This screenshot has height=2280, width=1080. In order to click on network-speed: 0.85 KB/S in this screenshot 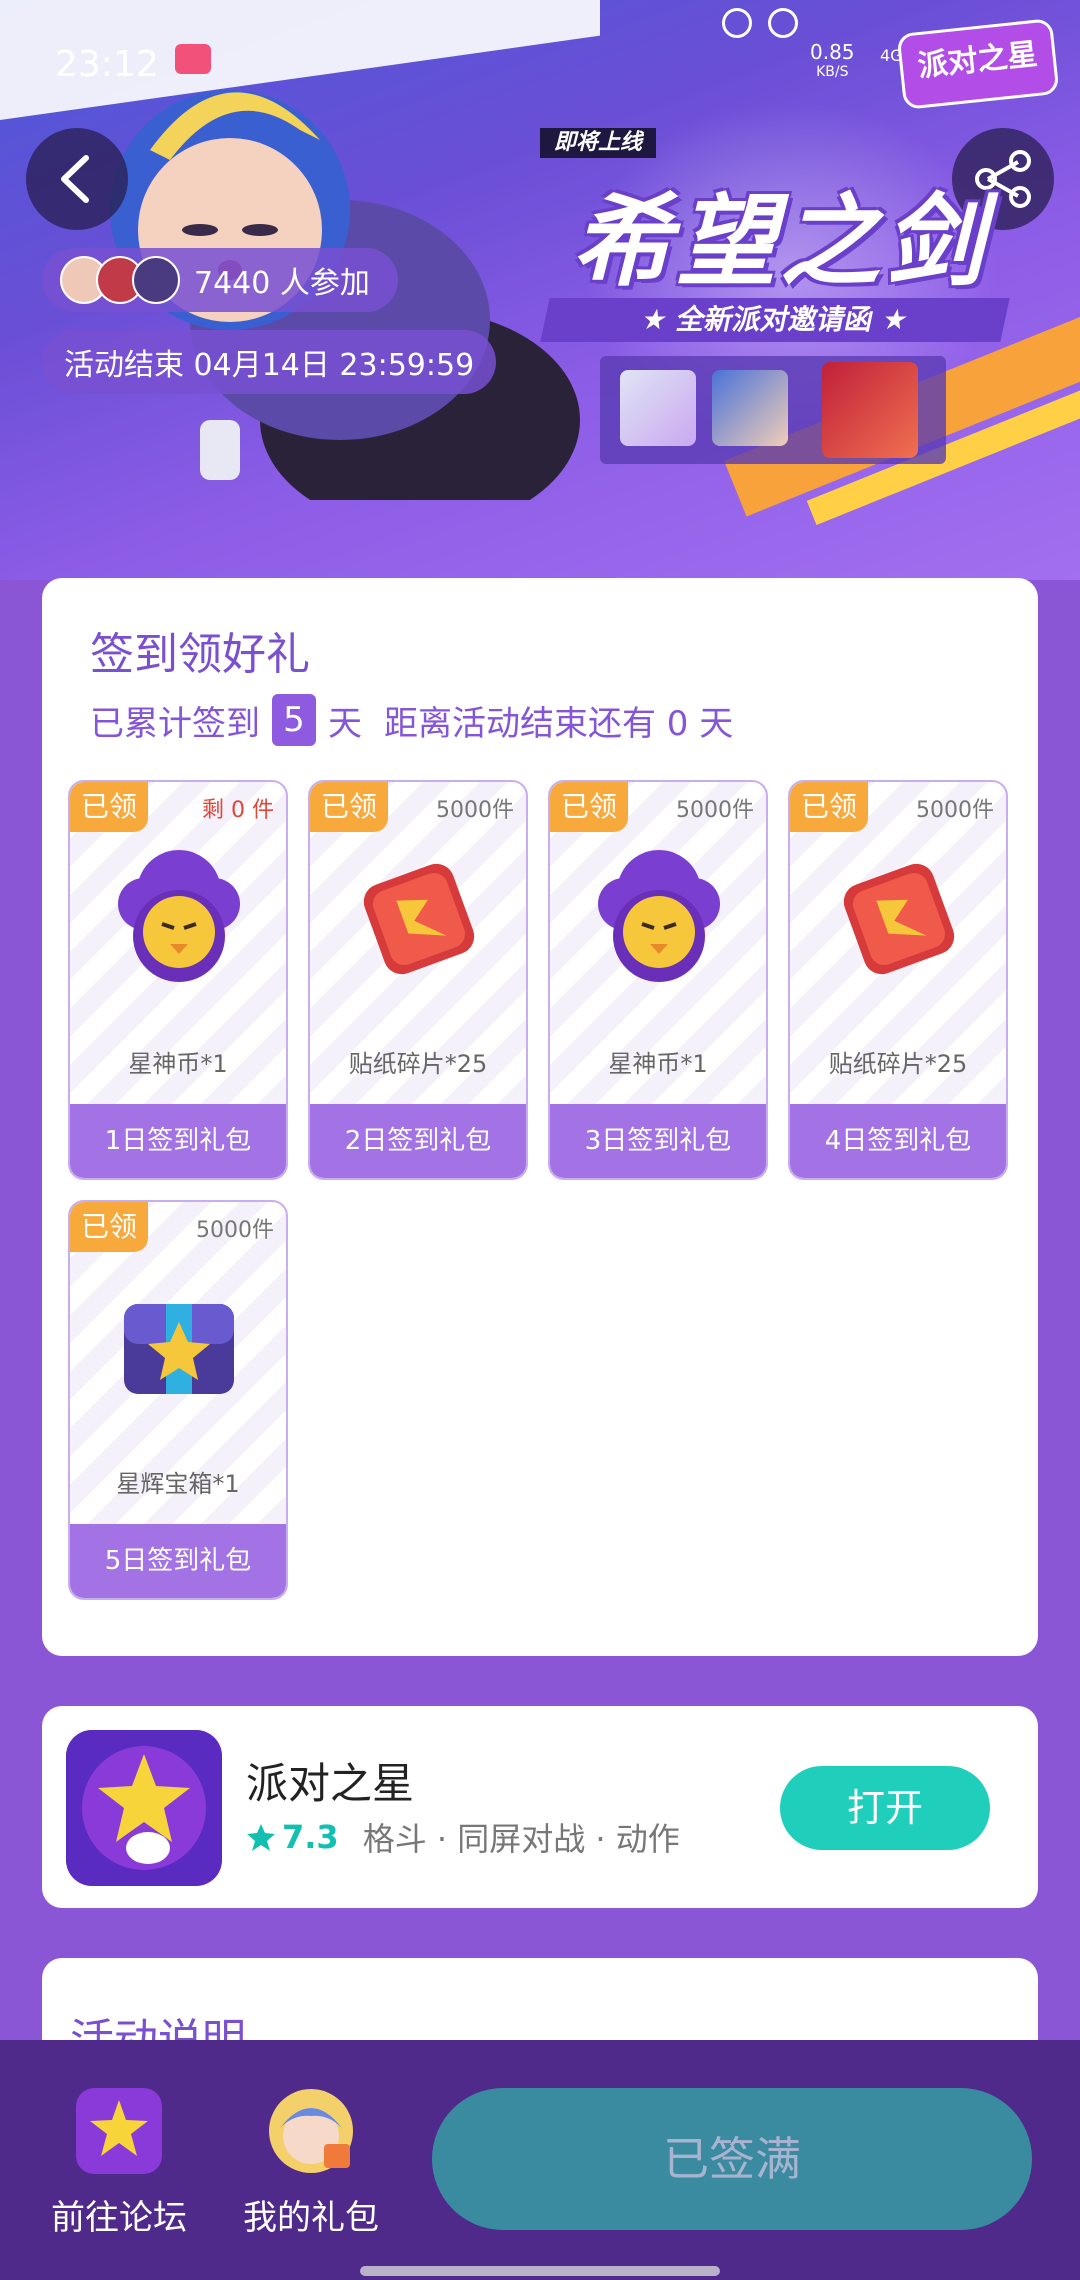, I will do `click(832, 60)`.